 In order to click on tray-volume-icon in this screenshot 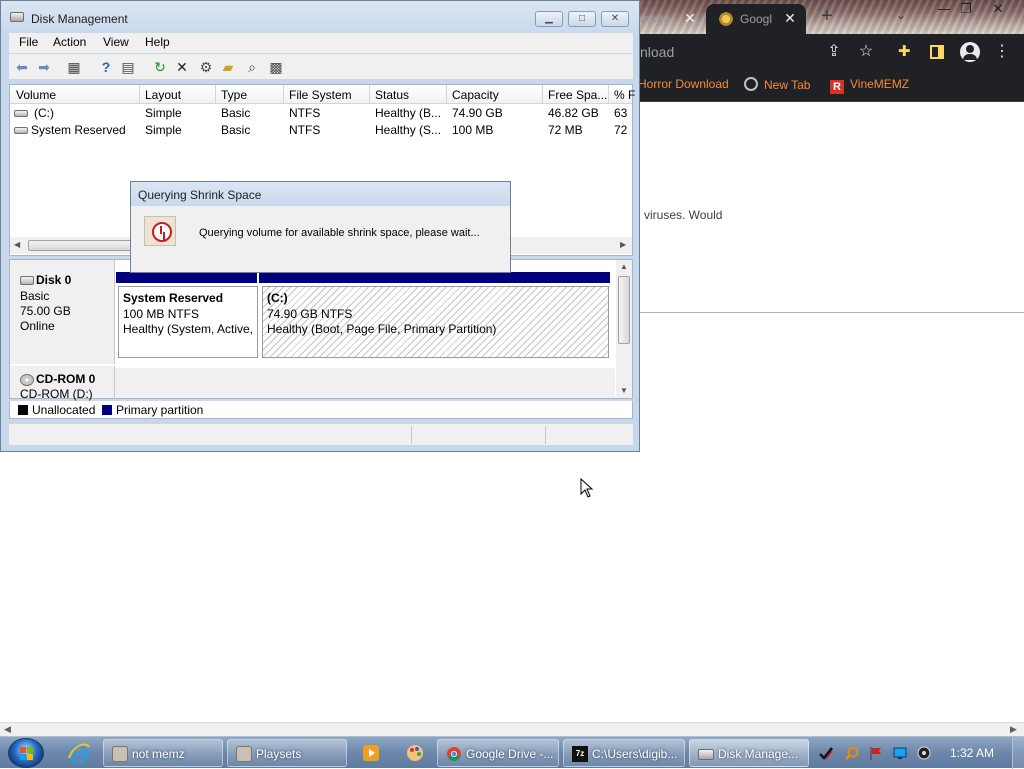, I will do `click(924, 753)`.